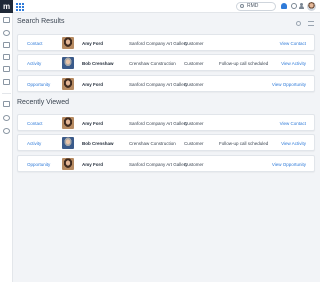 Image resolution: width=320 pixels, height=282 pixels. What do you see at coordinates (6, 147) in the screenshot?
I see `sidebar` at bounding box center [6, 147].